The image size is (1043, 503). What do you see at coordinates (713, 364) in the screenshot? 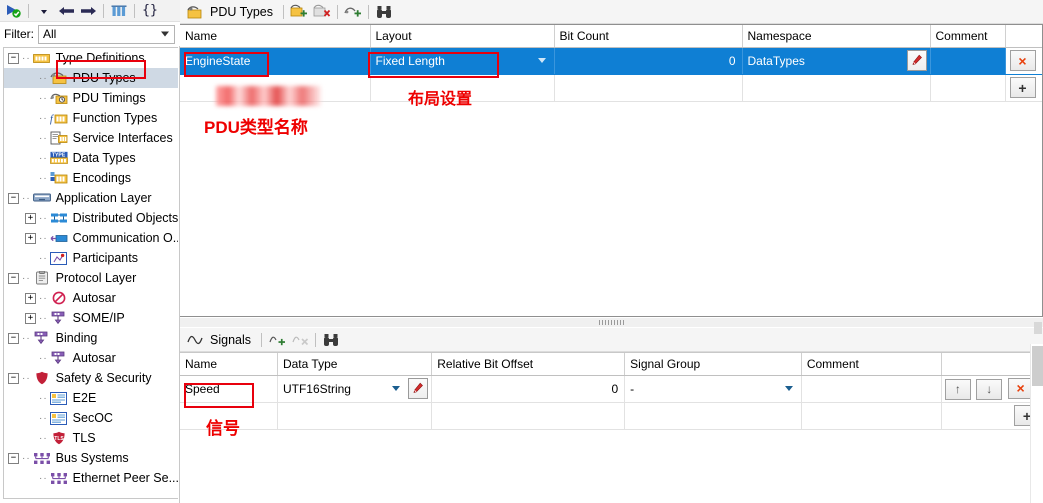
I see `signal-column-header-signal-group: Signal Group` at bounding box center [713, 364].